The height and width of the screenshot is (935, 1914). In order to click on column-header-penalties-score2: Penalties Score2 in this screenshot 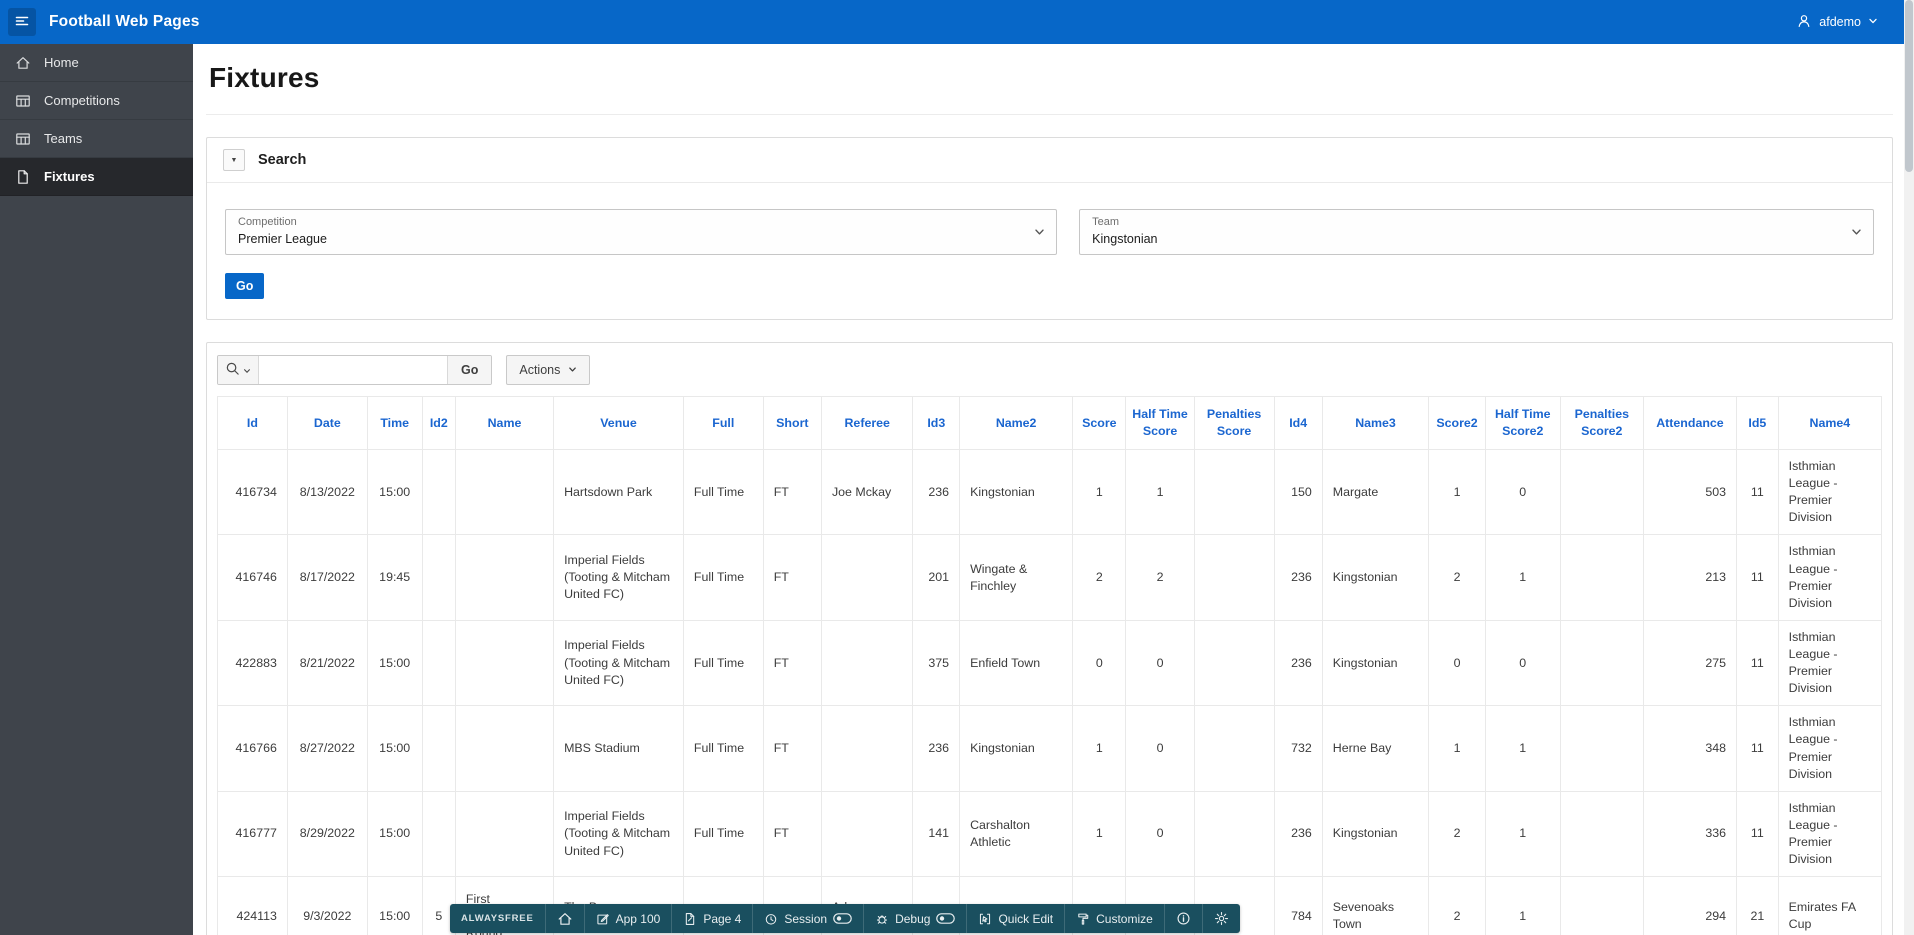, I will do `click(1601, 423)`.